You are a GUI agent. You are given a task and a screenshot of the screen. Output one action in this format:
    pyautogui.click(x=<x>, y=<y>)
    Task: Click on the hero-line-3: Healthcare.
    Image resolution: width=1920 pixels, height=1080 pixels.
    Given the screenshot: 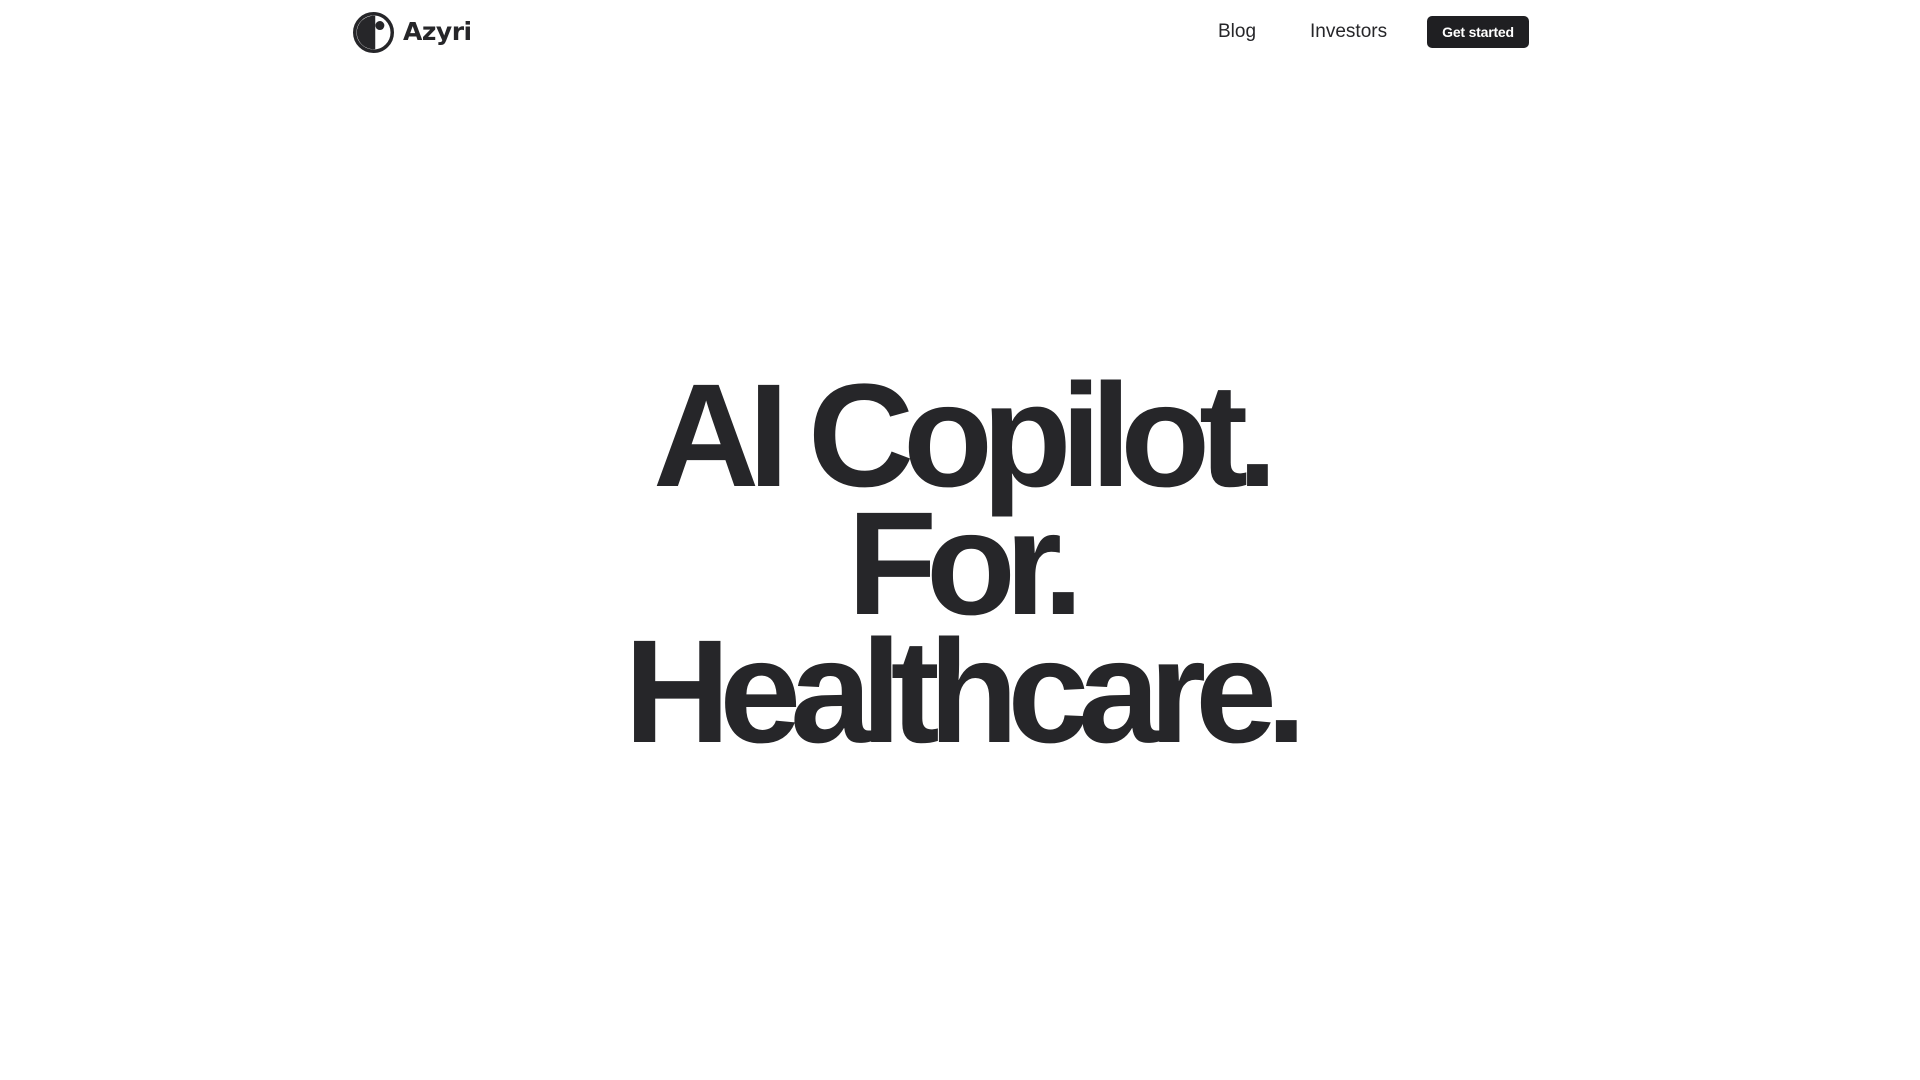 What is the action you would take?
    pyautogui.click(x=965, y=692)
    